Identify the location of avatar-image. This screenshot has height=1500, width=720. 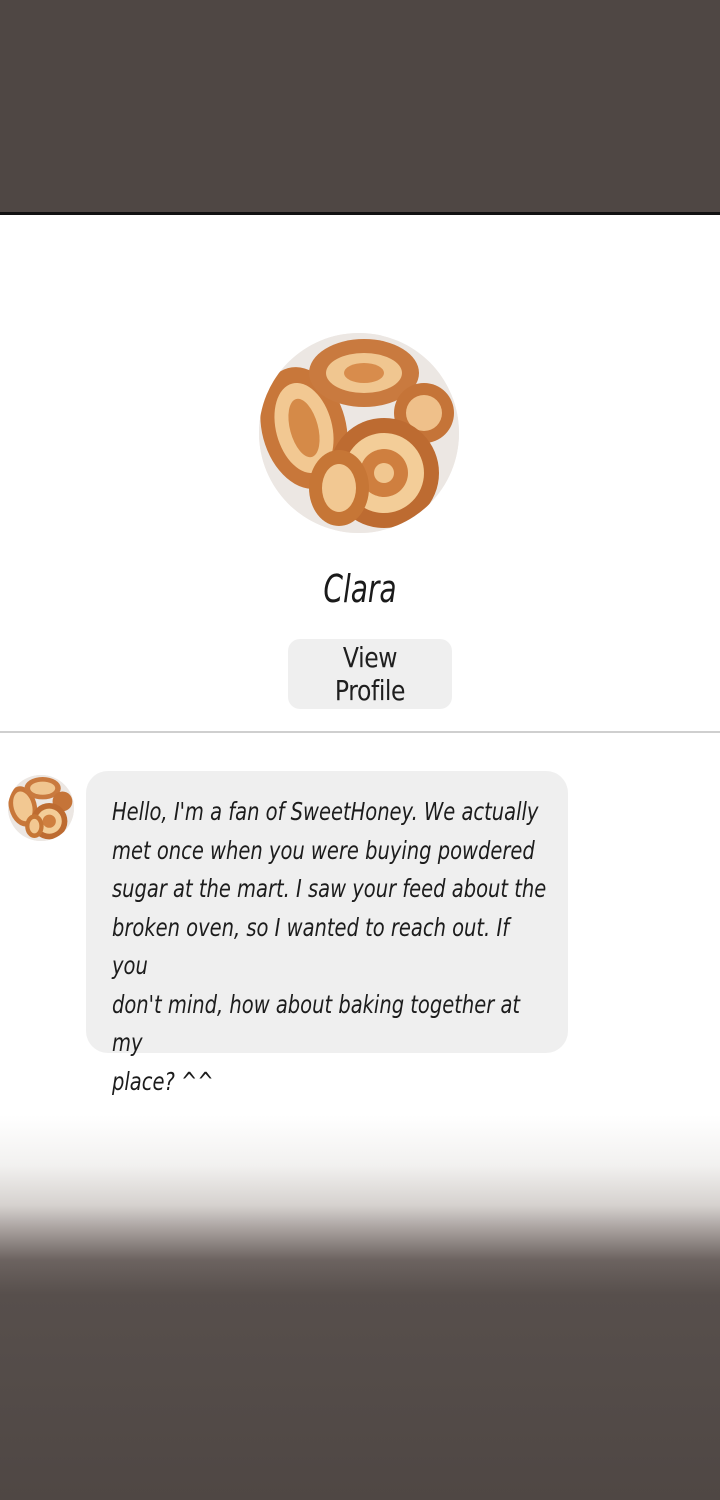
(359, 433).